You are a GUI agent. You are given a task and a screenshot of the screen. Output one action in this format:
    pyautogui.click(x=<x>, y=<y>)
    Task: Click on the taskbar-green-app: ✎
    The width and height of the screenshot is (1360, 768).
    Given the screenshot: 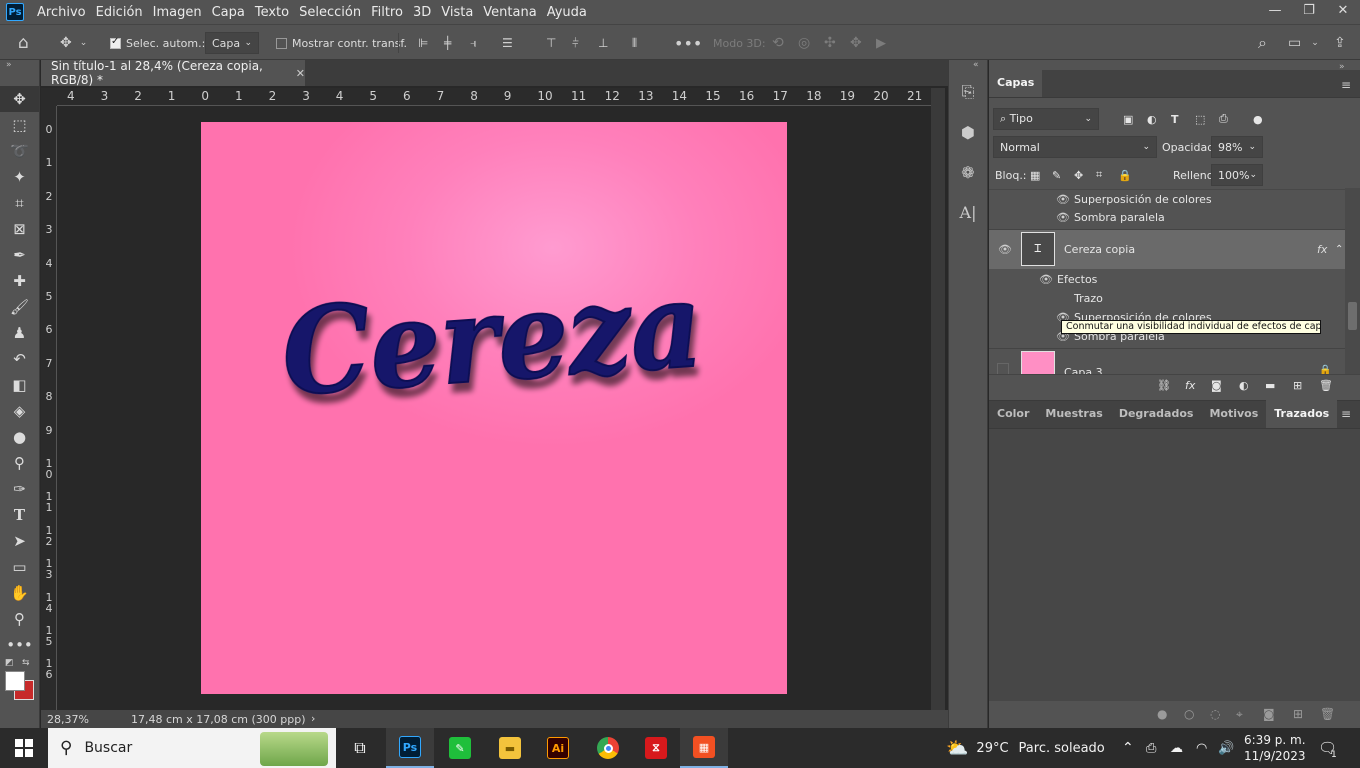 What is the action you would take?
    pyautogui.click(x=460, y=748)
    